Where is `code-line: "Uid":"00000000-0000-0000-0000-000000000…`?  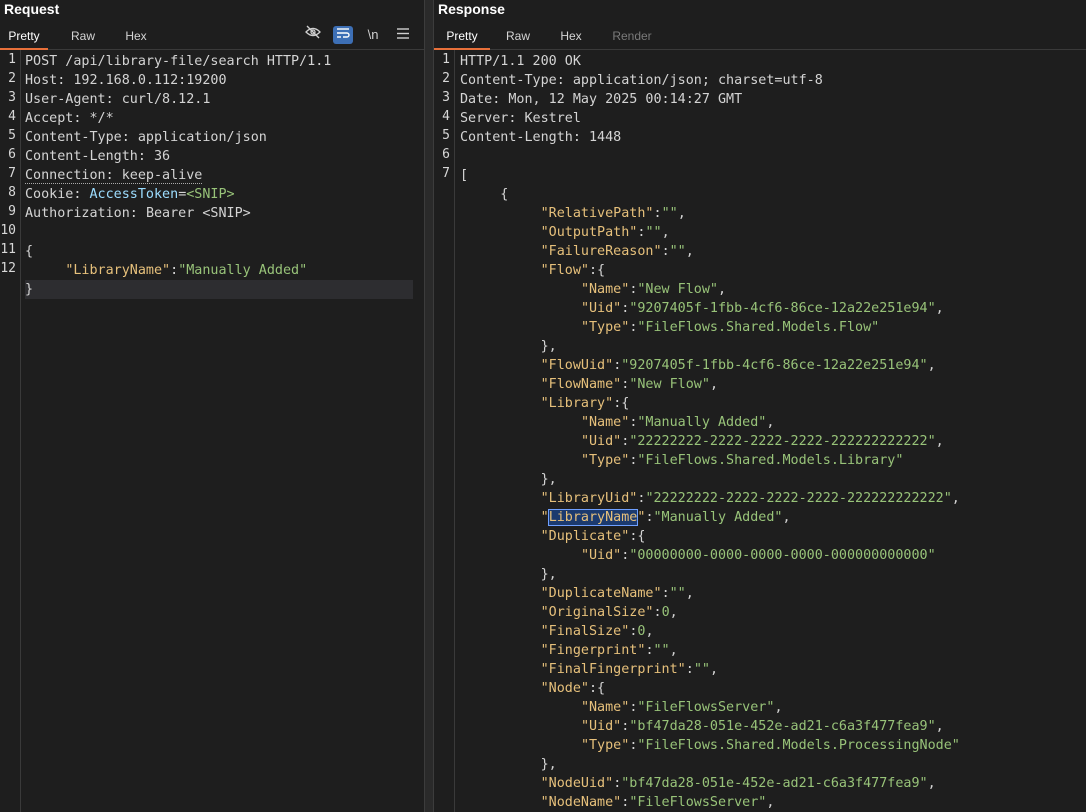
code-line: "Uid":"00000000-0000-0000-0000-000000000… is located at coordinates (698, 555).